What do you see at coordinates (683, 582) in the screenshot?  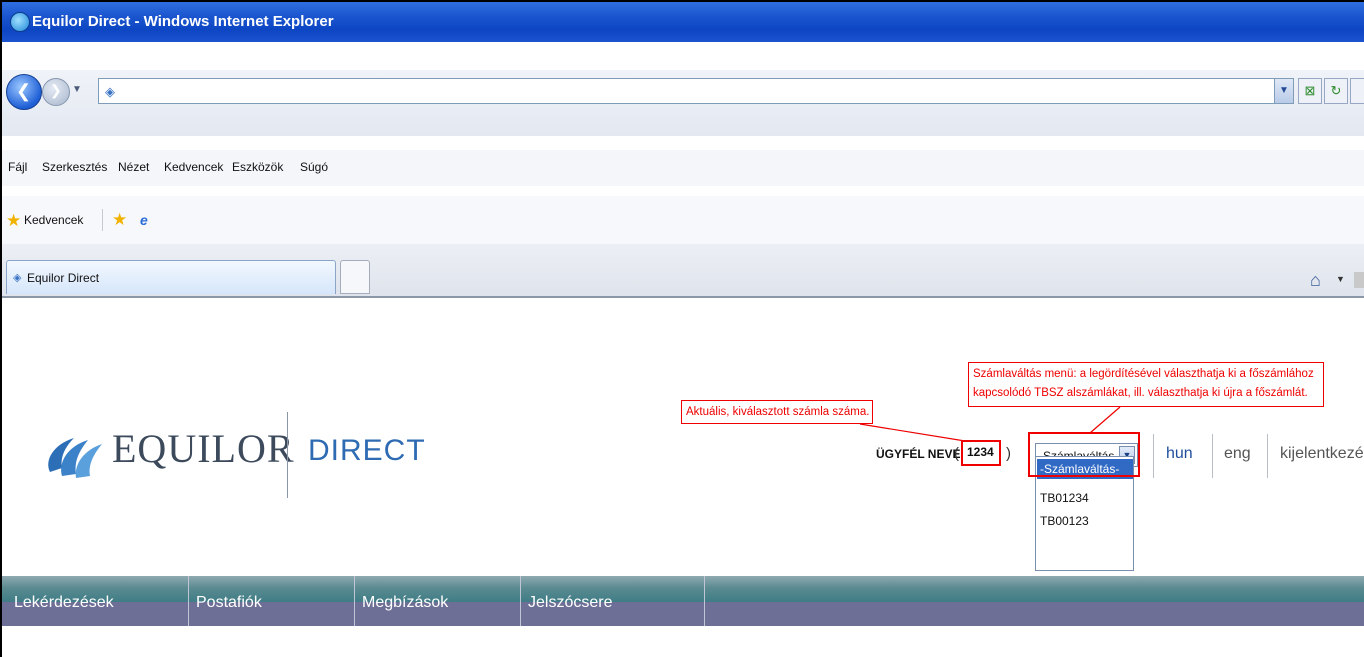 I see `nav-band` at bounding box center [683, 582].